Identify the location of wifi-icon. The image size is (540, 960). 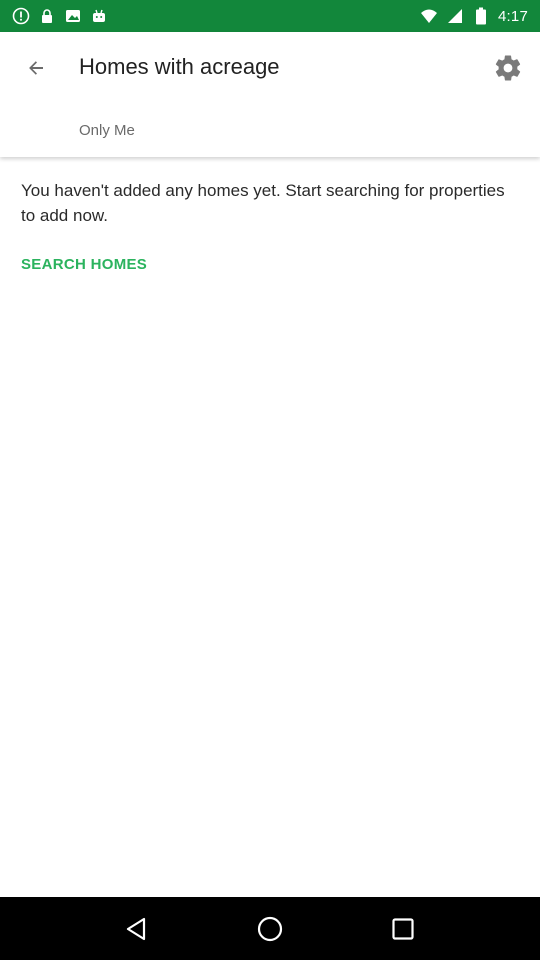
(429, 16).